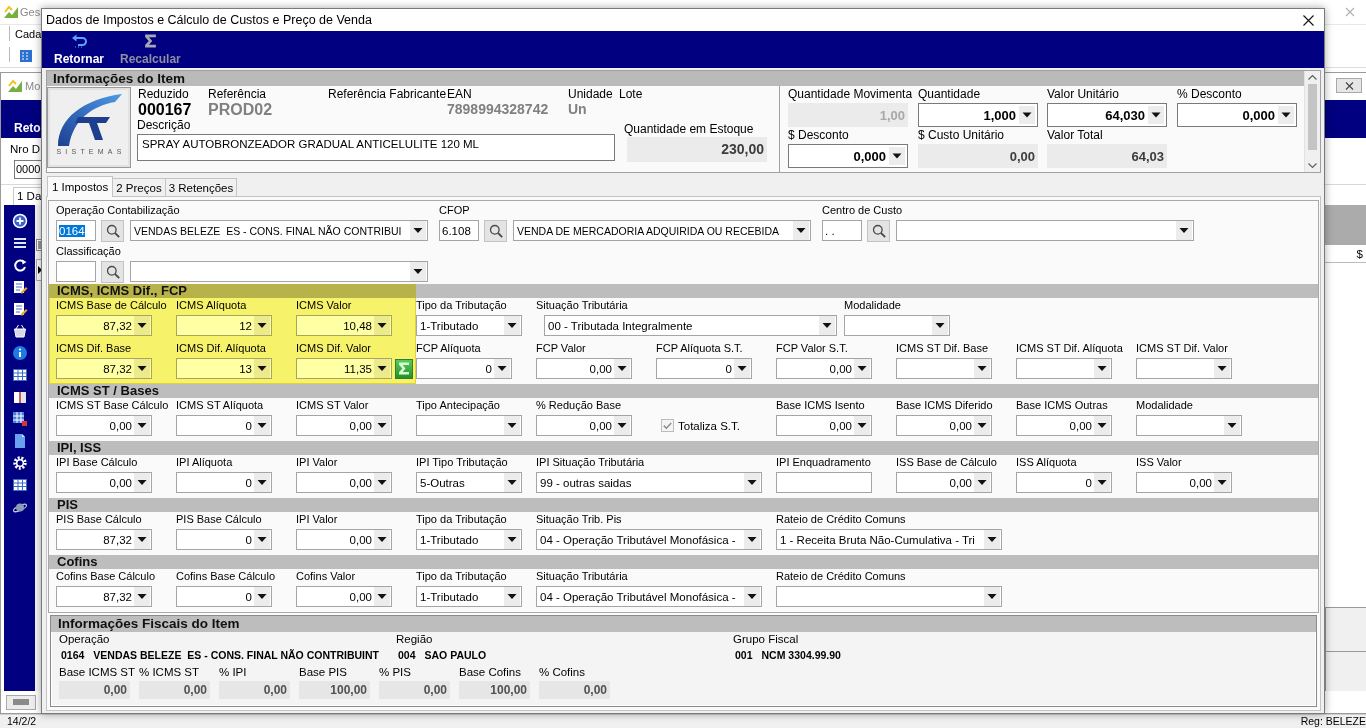  I want to click on number-field, so click(944, 368).